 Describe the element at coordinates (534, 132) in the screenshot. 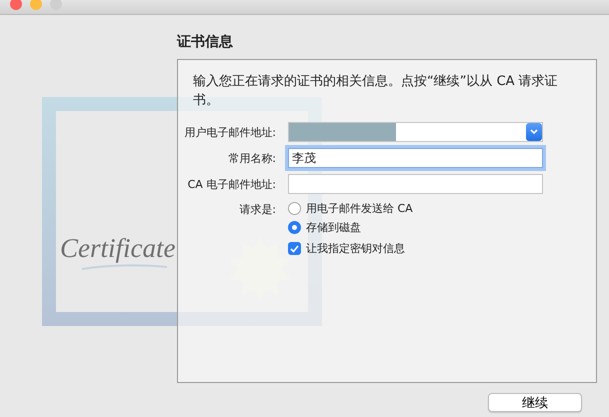

I see `chevron-down-icon` at that location.